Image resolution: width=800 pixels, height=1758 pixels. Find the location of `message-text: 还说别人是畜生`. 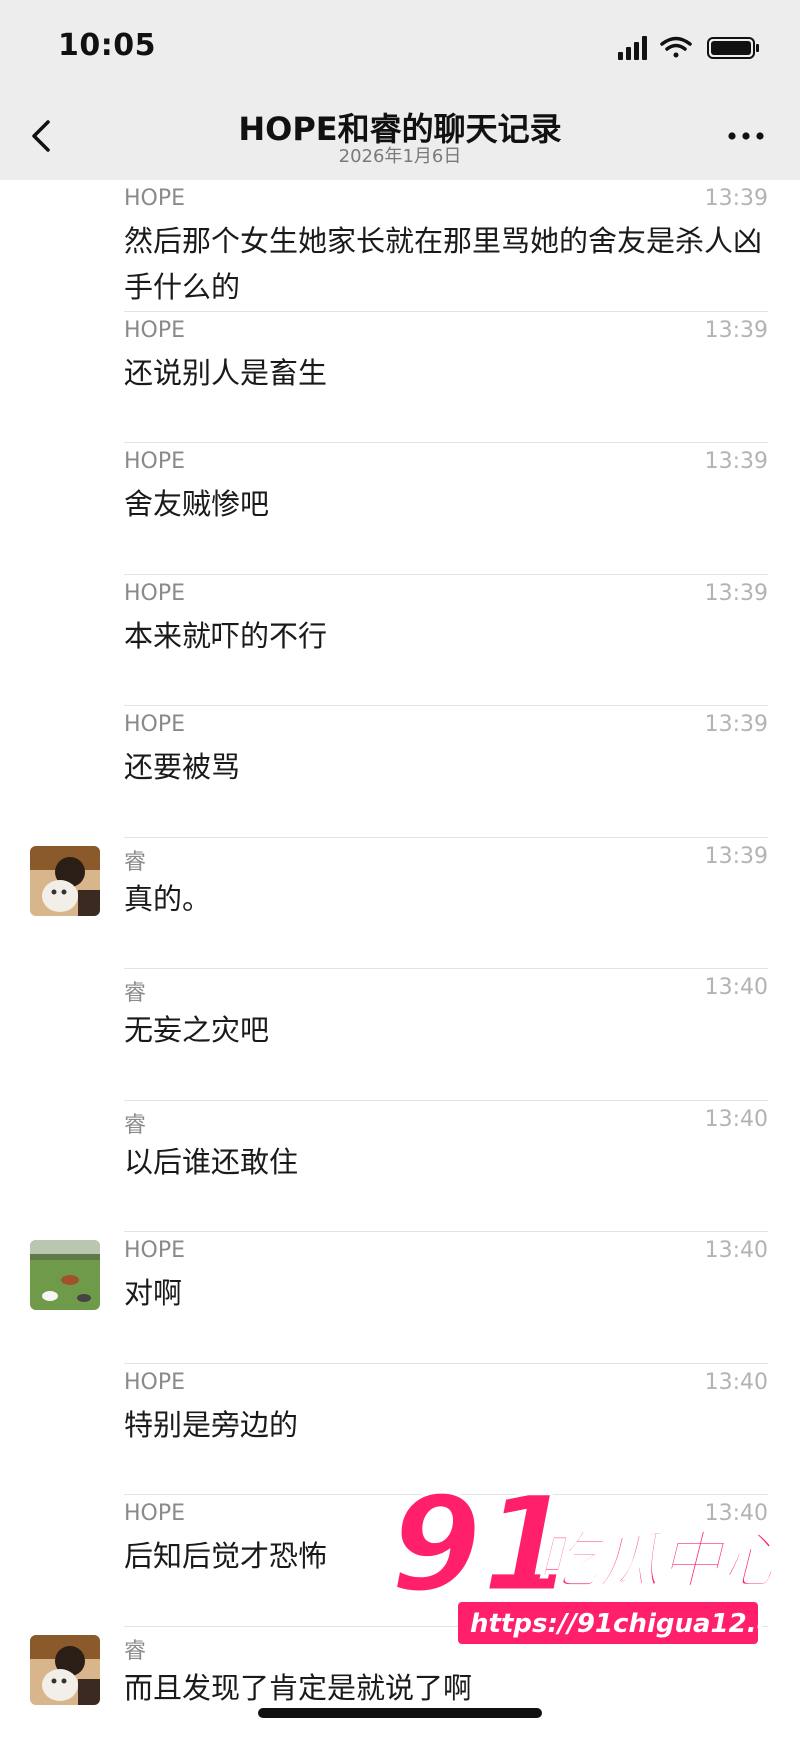

message-text: 还说别人是畜生 is located at coordinates (444, 373).